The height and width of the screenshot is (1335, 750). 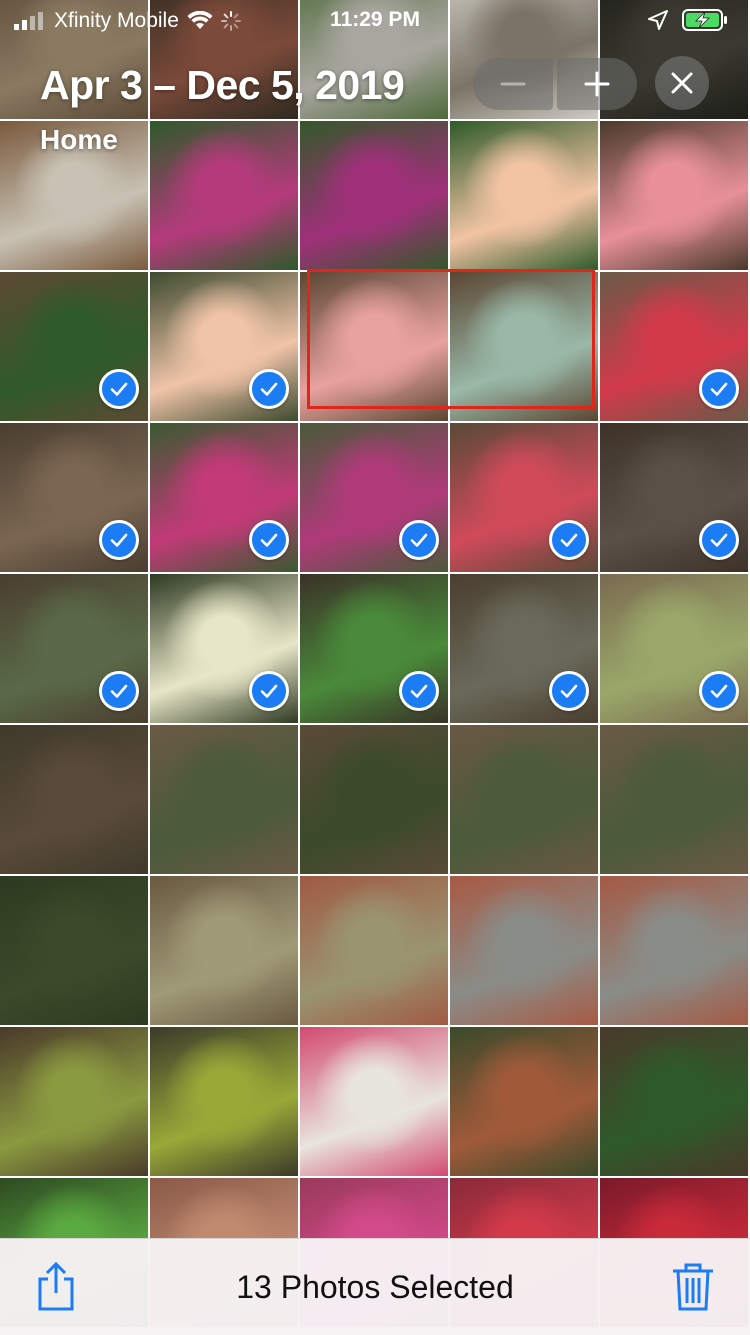 I want to click on zoom-out-button, so click(x=513, y=84).